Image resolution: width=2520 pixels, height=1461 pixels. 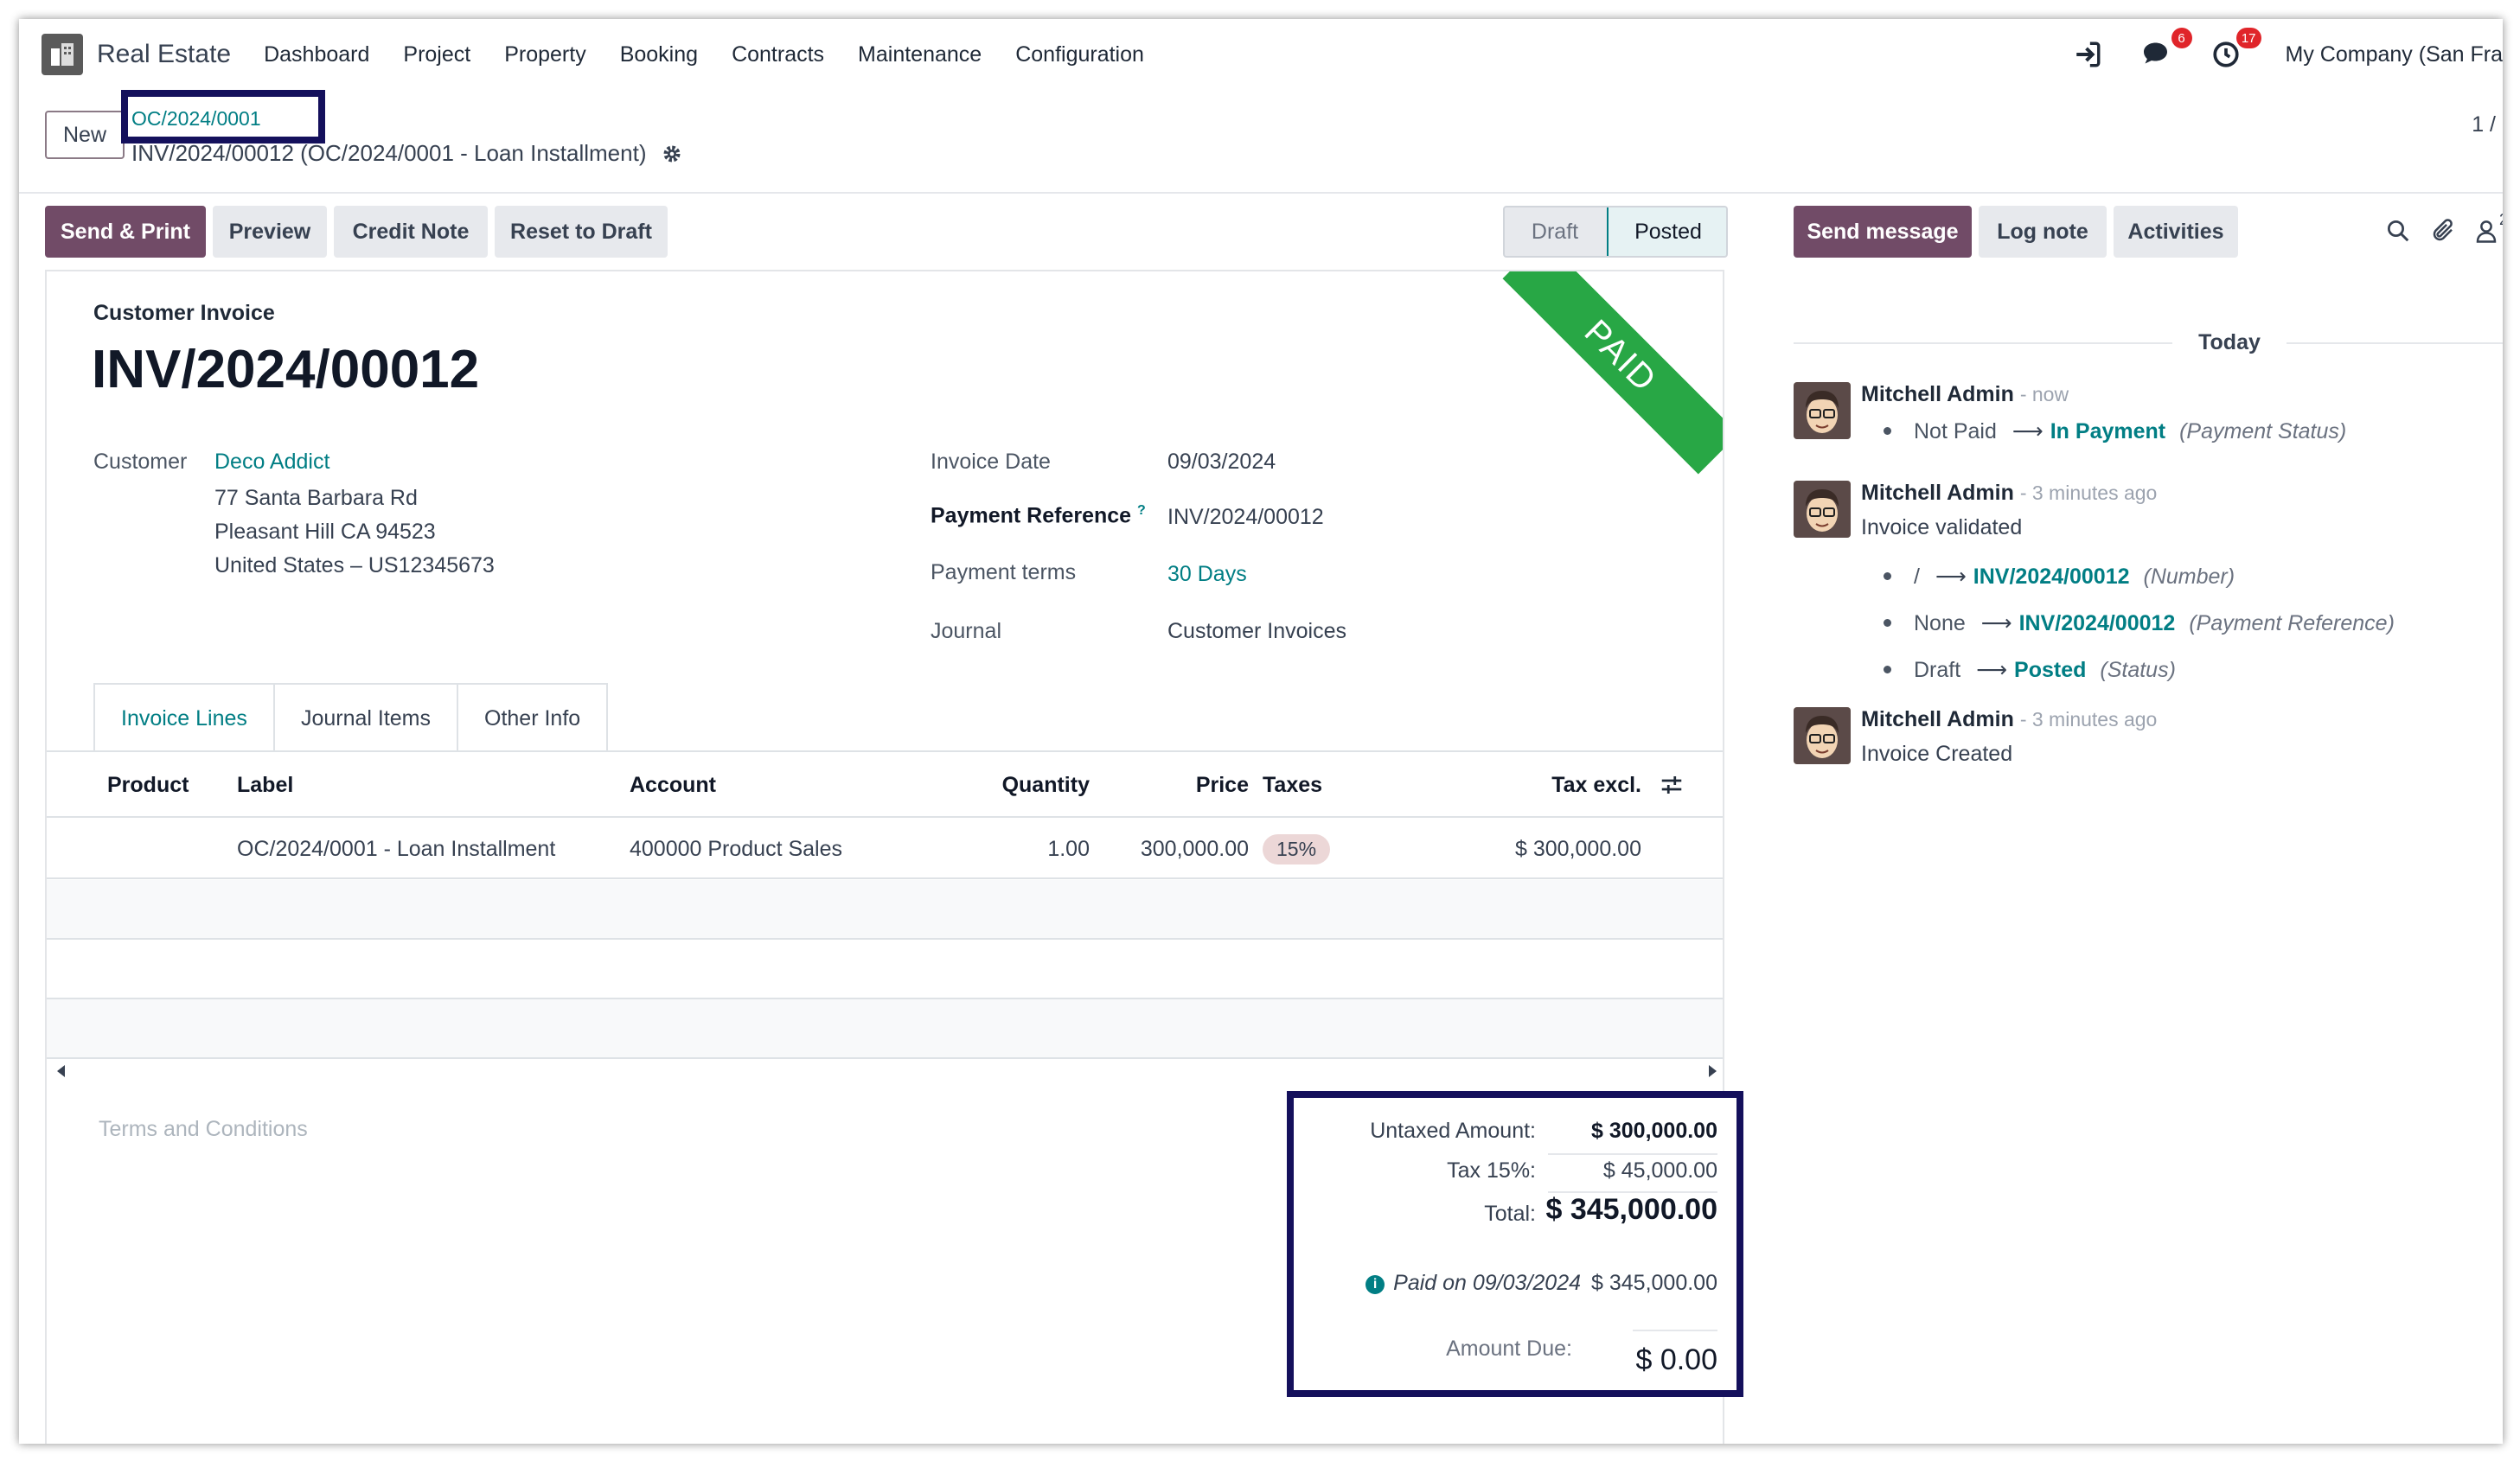 I want to click on help-icon: ?, so click(x=1142, y=510).